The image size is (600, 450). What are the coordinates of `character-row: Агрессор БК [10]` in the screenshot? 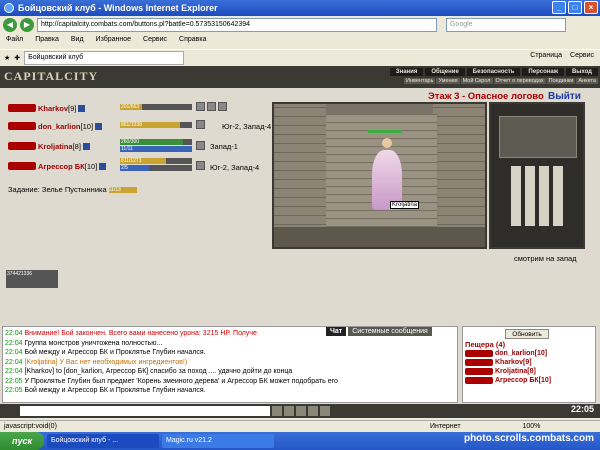 It's located at (57, 166).